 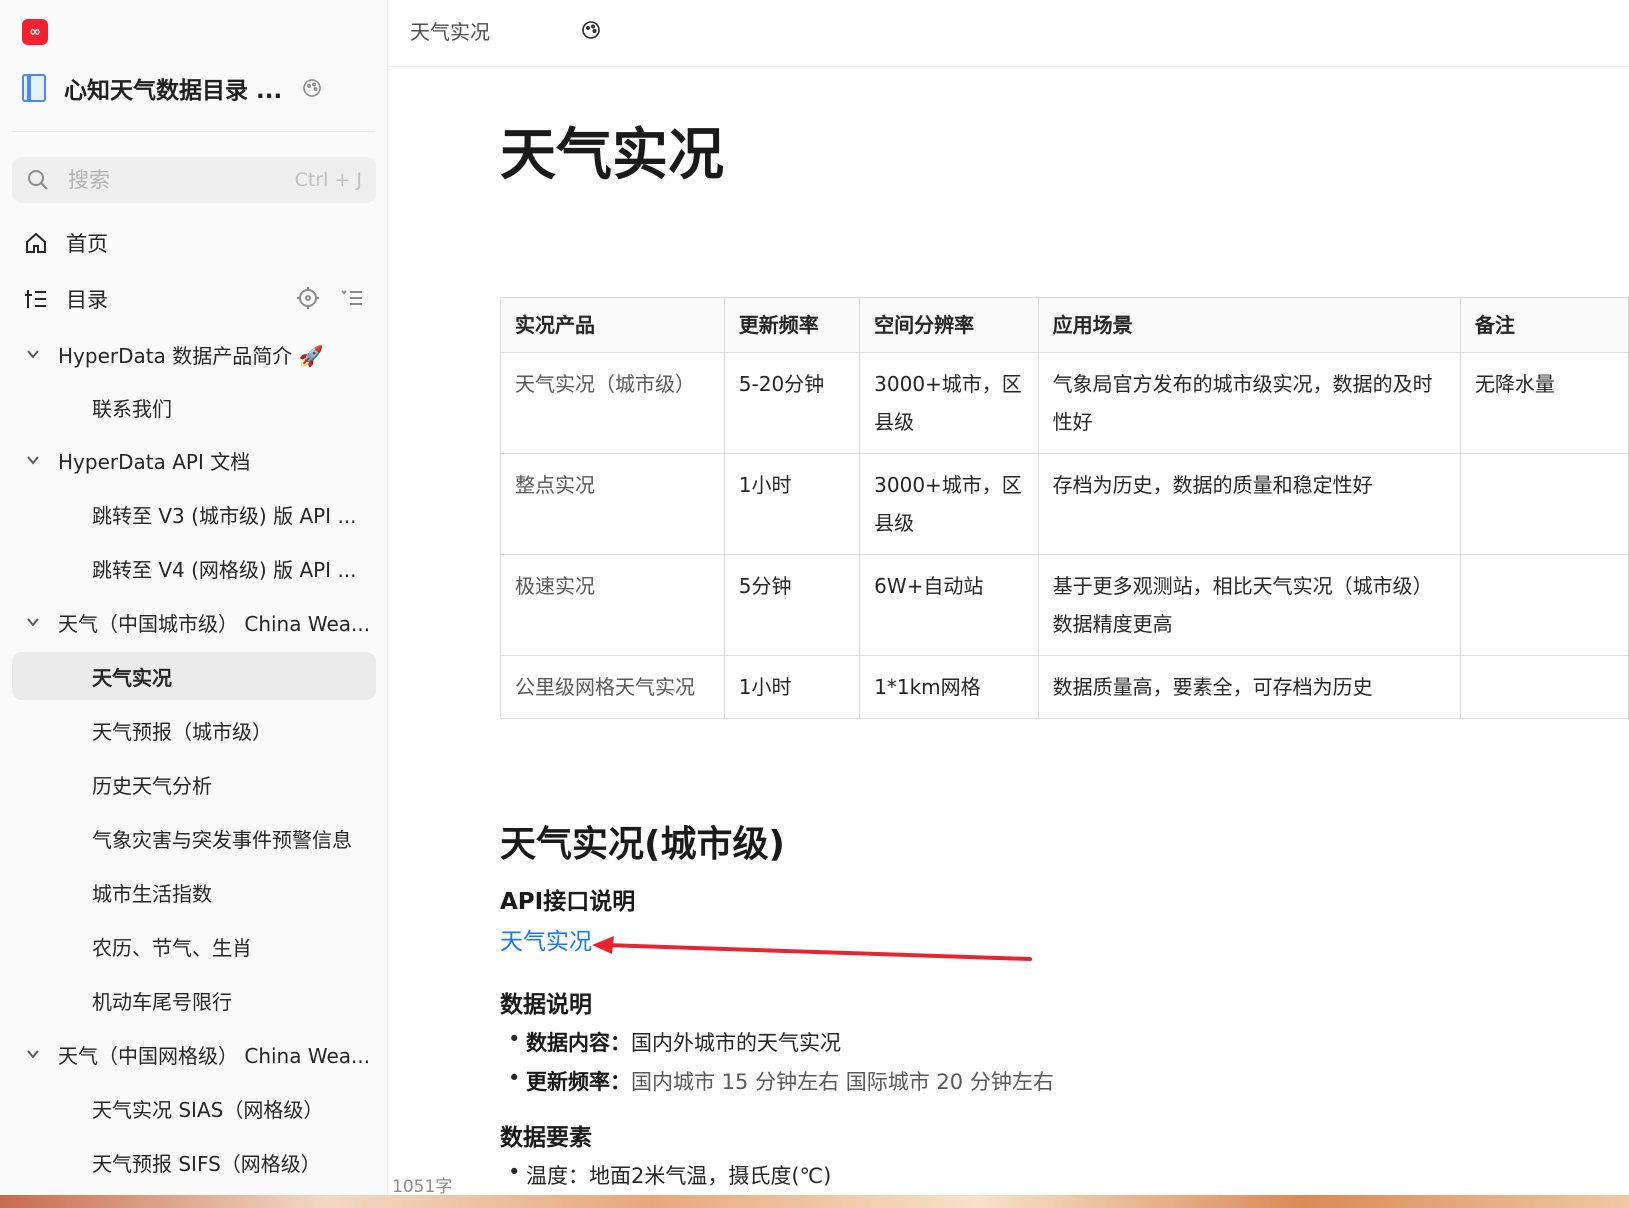 I want to click on tree-item-life-index: 城市生活指数, so click(x=152, y=892).